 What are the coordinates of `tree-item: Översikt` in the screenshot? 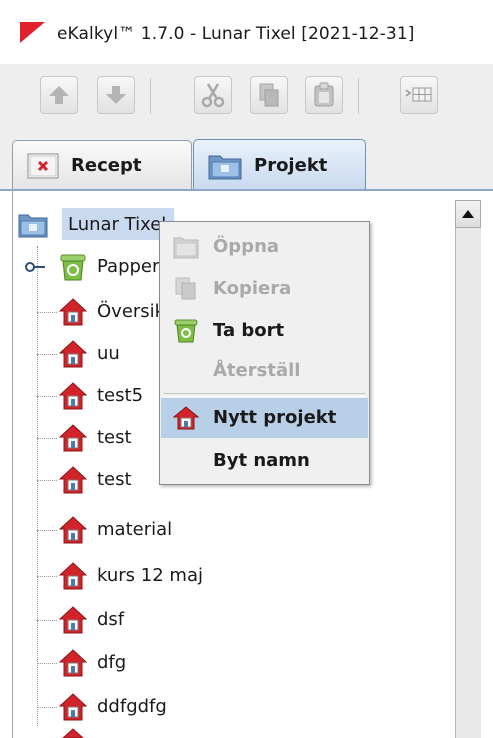 It's located at (104, 313).